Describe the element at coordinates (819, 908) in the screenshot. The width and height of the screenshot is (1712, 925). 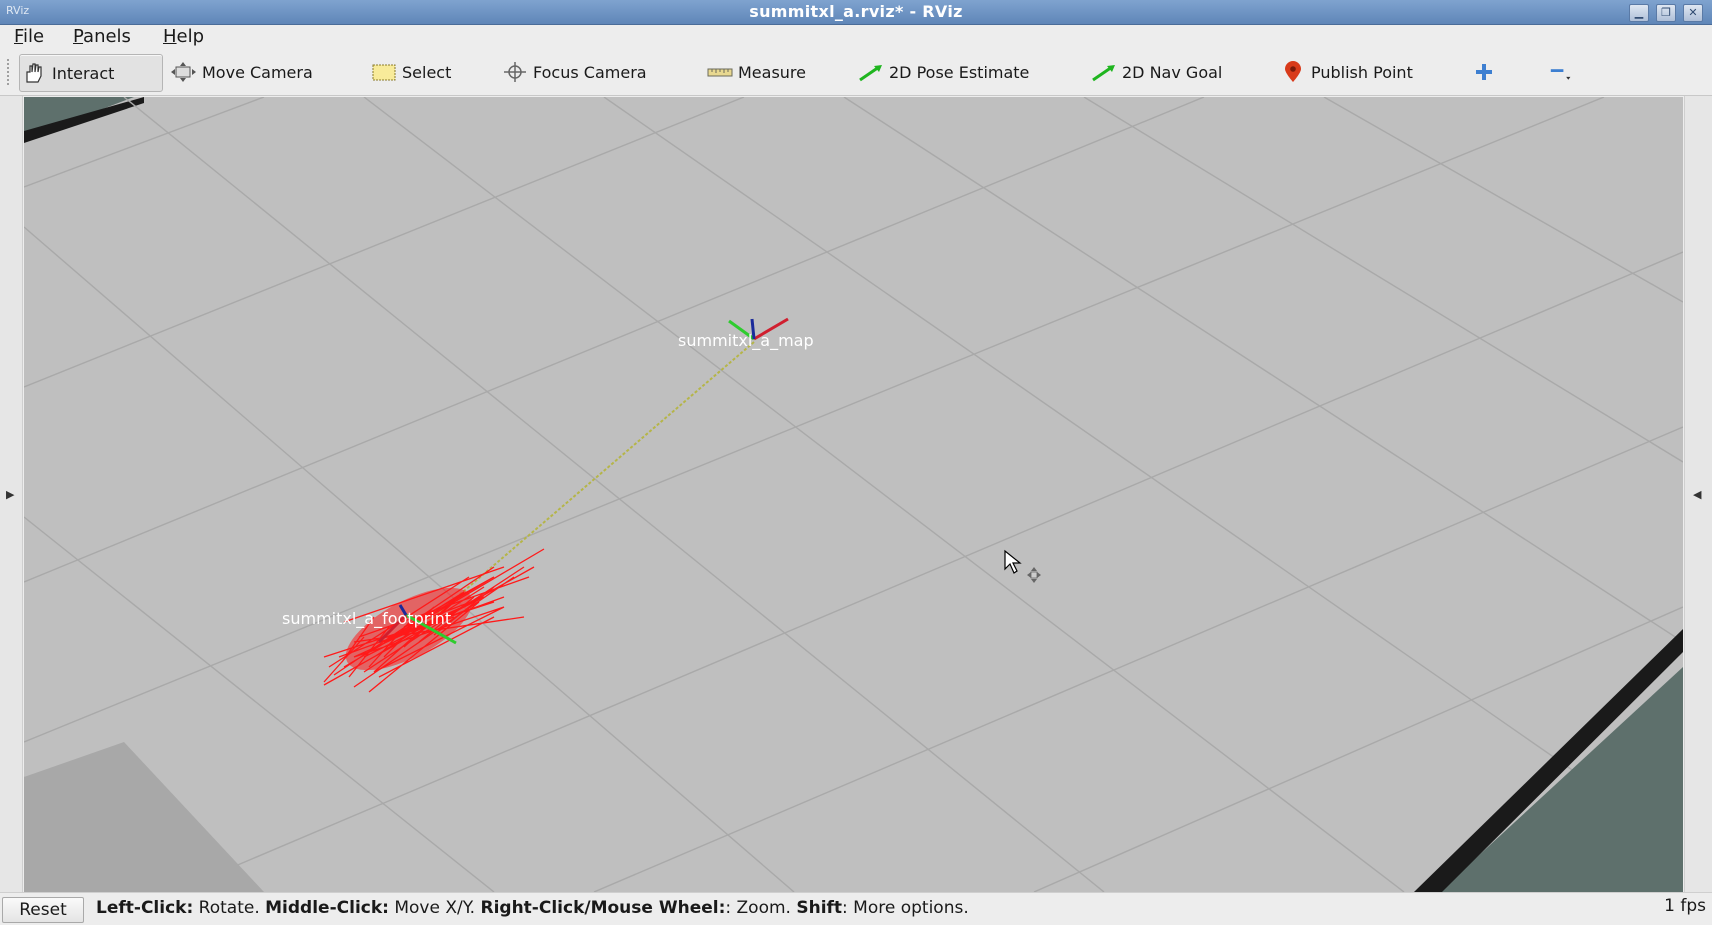
I see `hint-key-shift: Shift` at that location.